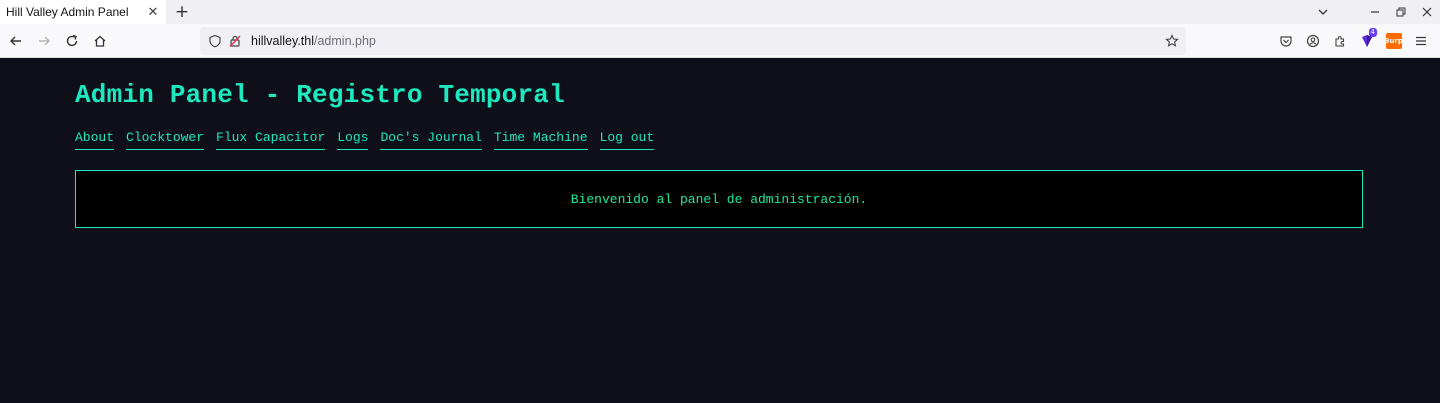  I want to click on extension-shield-icon: 4, so click(1366, 41).